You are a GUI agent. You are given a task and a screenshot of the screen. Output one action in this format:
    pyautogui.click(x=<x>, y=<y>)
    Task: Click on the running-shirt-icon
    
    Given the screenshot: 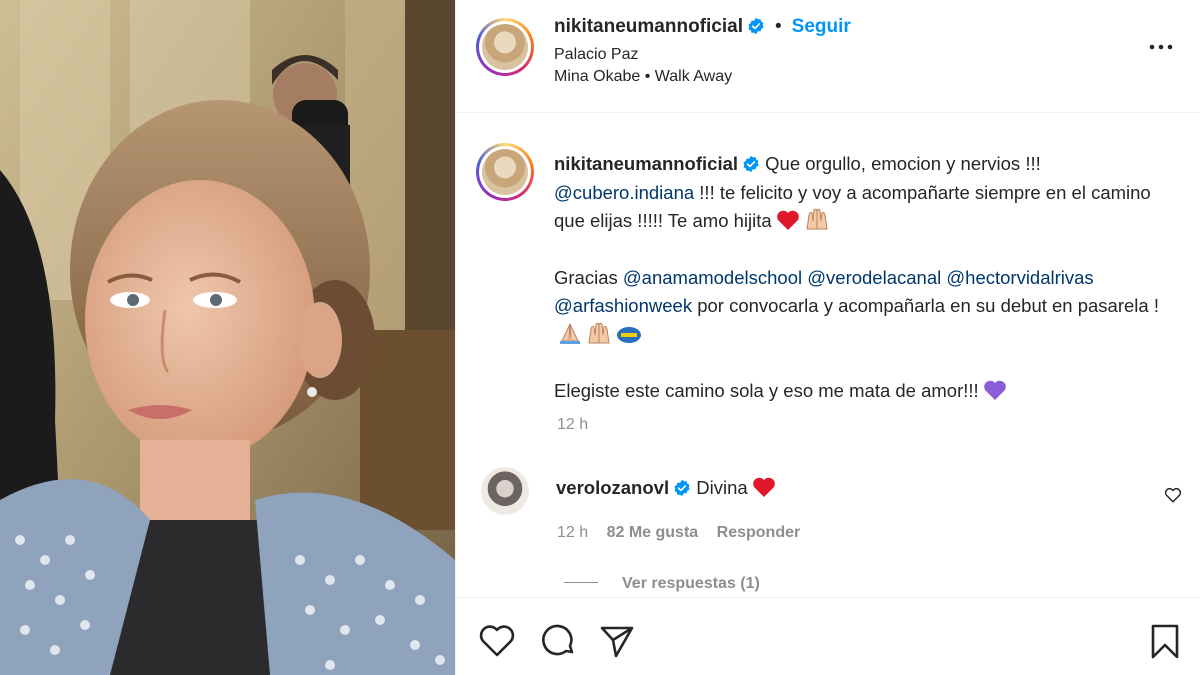 What is the action you would take?
    pyautogui.click(x=629, y=334)
    